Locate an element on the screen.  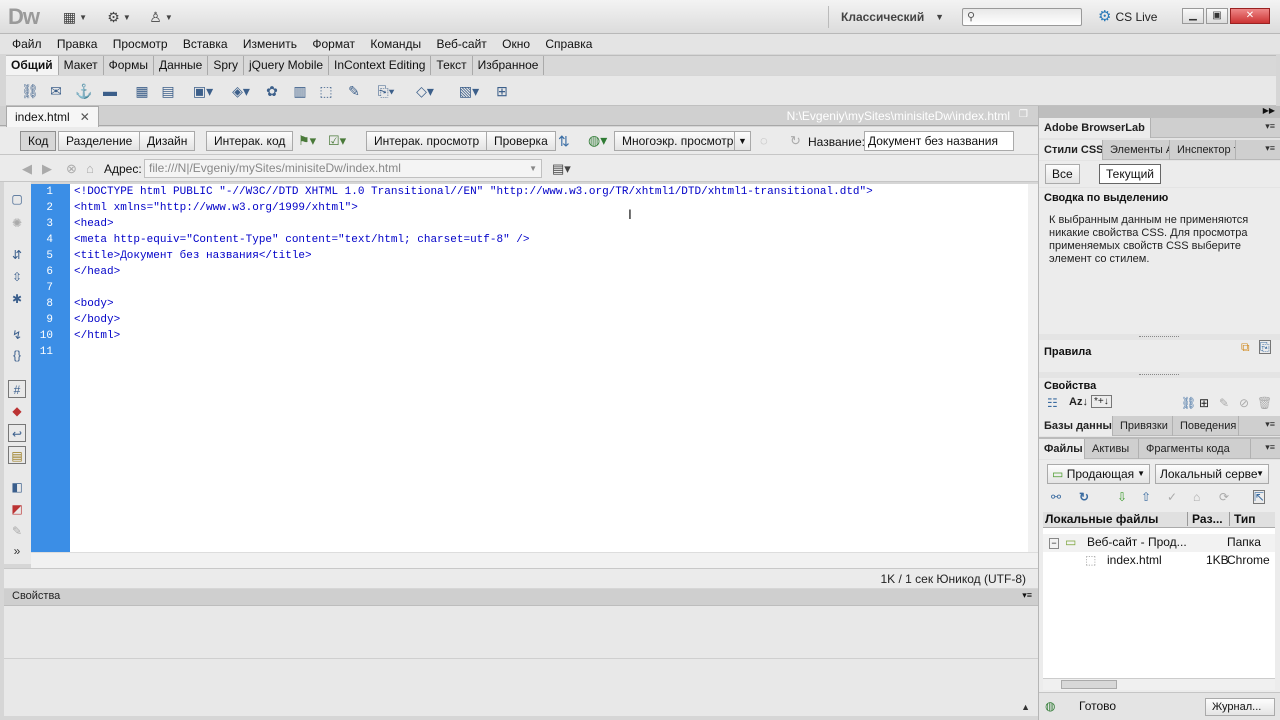
widget-icon: ✿ is located at coordinates (272, 91).